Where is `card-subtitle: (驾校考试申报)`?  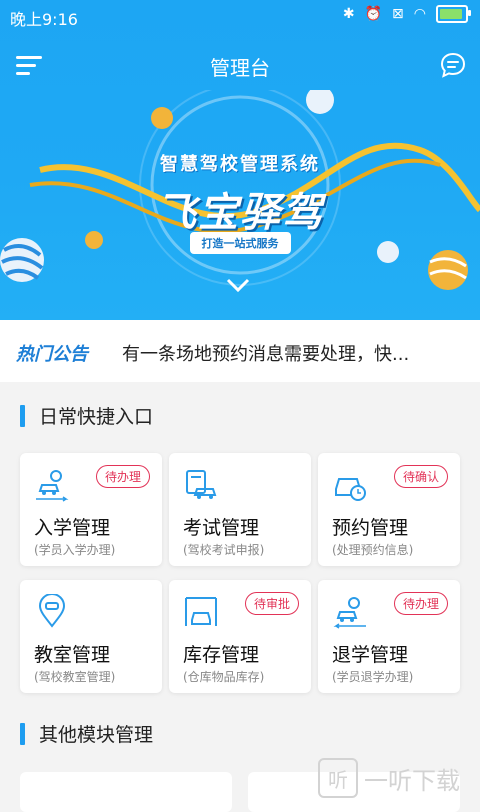
card-subtitle: (驾校考试申报) is located at coordinates (224, 550).